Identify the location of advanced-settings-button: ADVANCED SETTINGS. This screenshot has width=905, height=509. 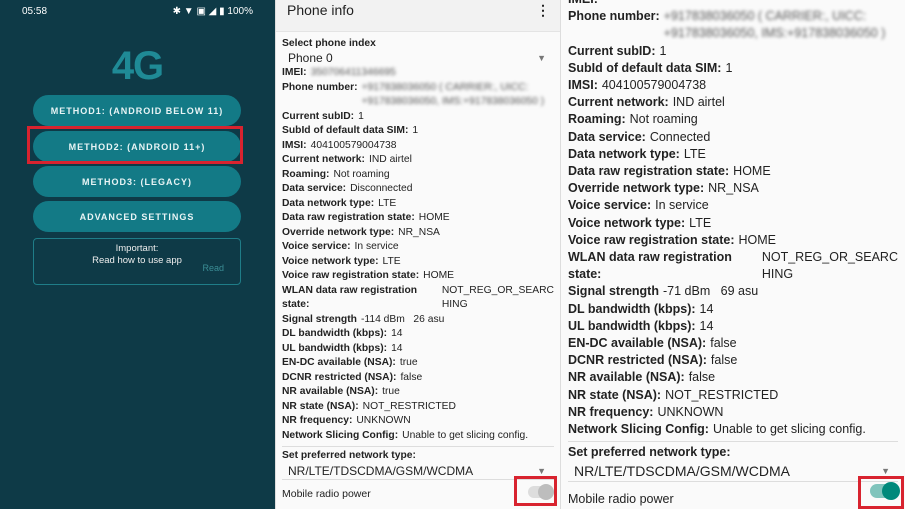
(137, 216).